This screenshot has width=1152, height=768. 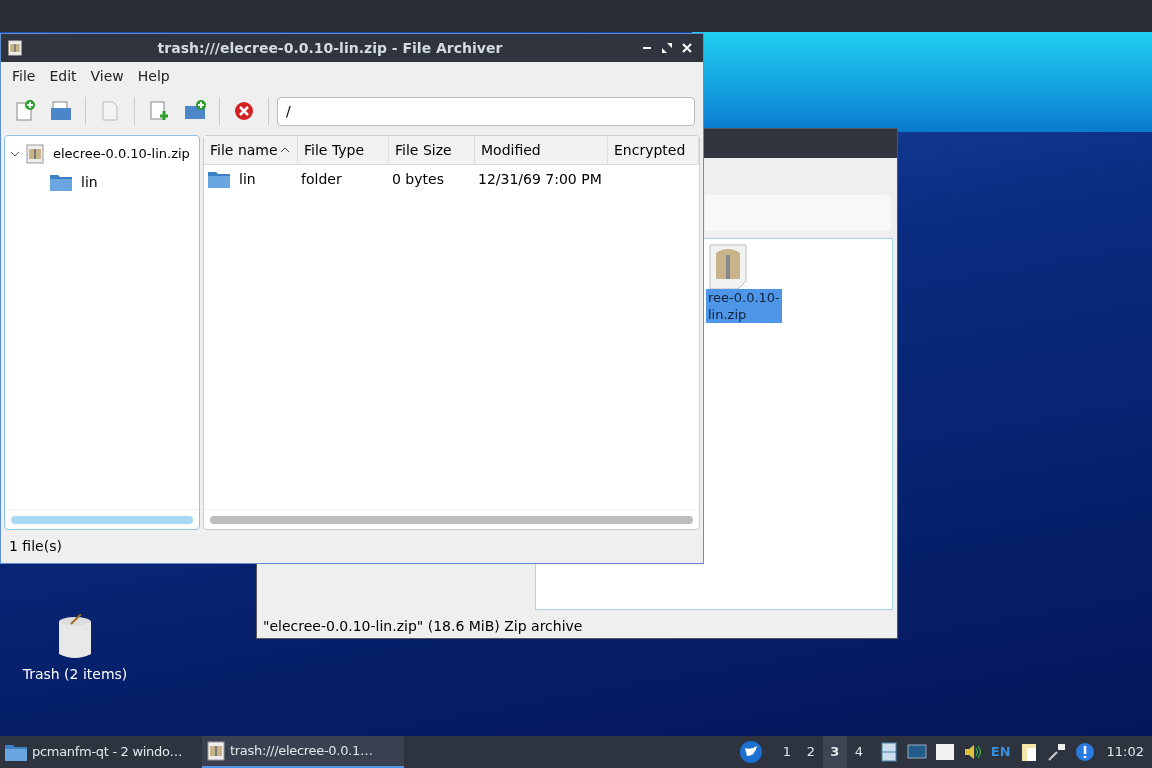 I want to click on workspace-button: 1, so click(x=786, y=752).